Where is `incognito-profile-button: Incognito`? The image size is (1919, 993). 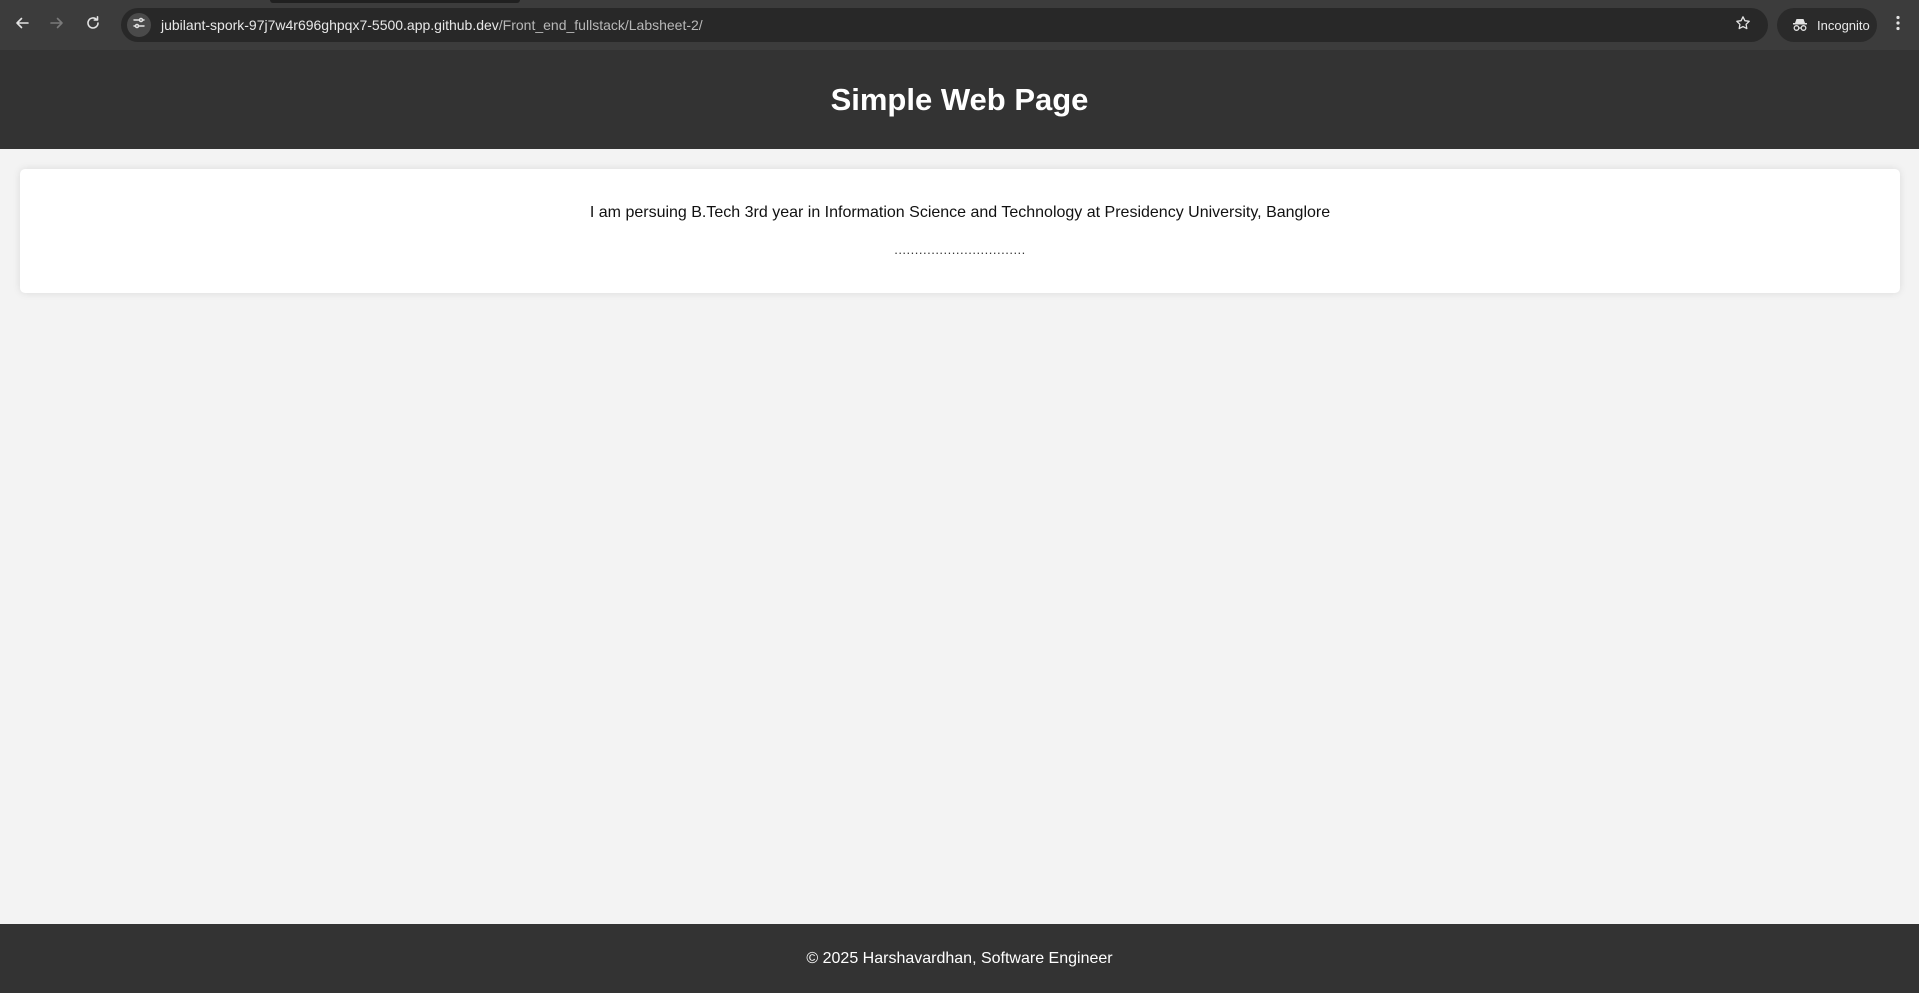
incognito-profile-button: Incognito is located at coordinates (1827, 25).